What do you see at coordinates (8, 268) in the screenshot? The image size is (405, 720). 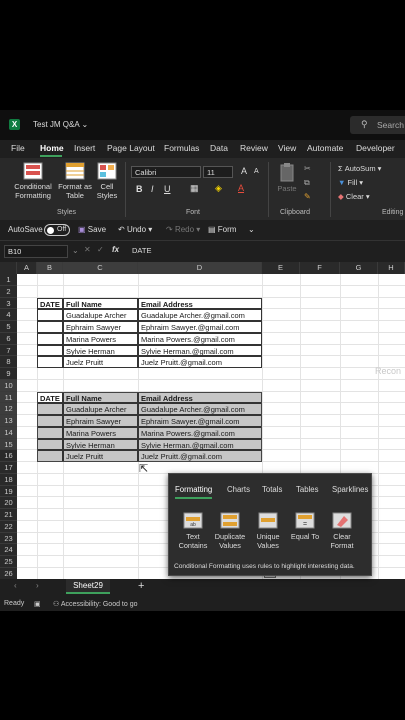 I see `select-all` at bounding box center [8, 268].